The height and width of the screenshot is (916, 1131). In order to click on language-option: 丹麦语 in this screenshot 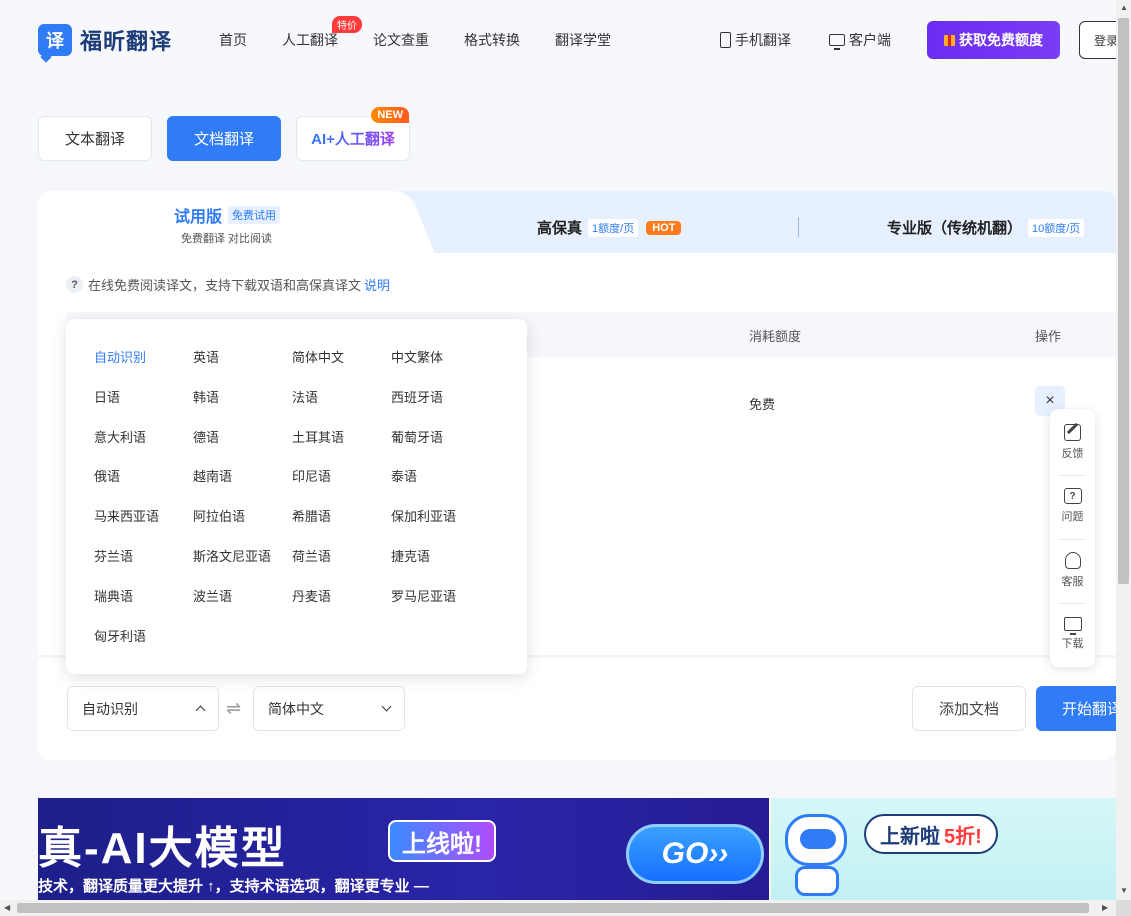, I will do `click(341, 606)`.